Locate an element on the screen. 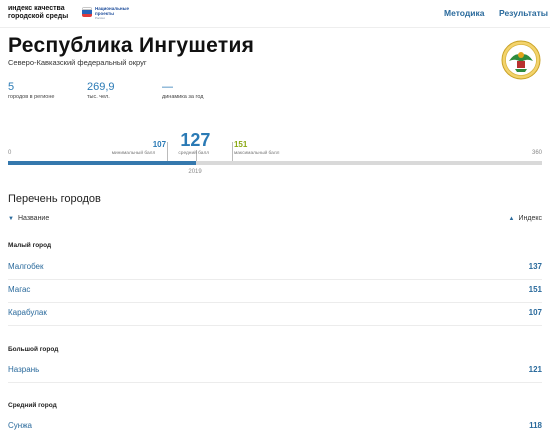 The height and width of the screenshot is (437, 550). city-row: Магас 151 is located at coordinates (275, 291).